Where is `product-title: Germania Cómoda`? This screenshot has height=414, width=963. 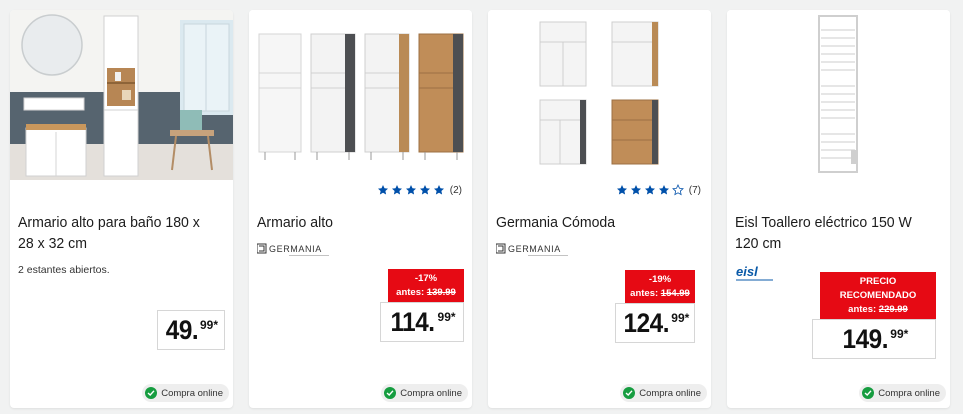
product-title: Germania Cómoda is located at coordinates (595, 222).